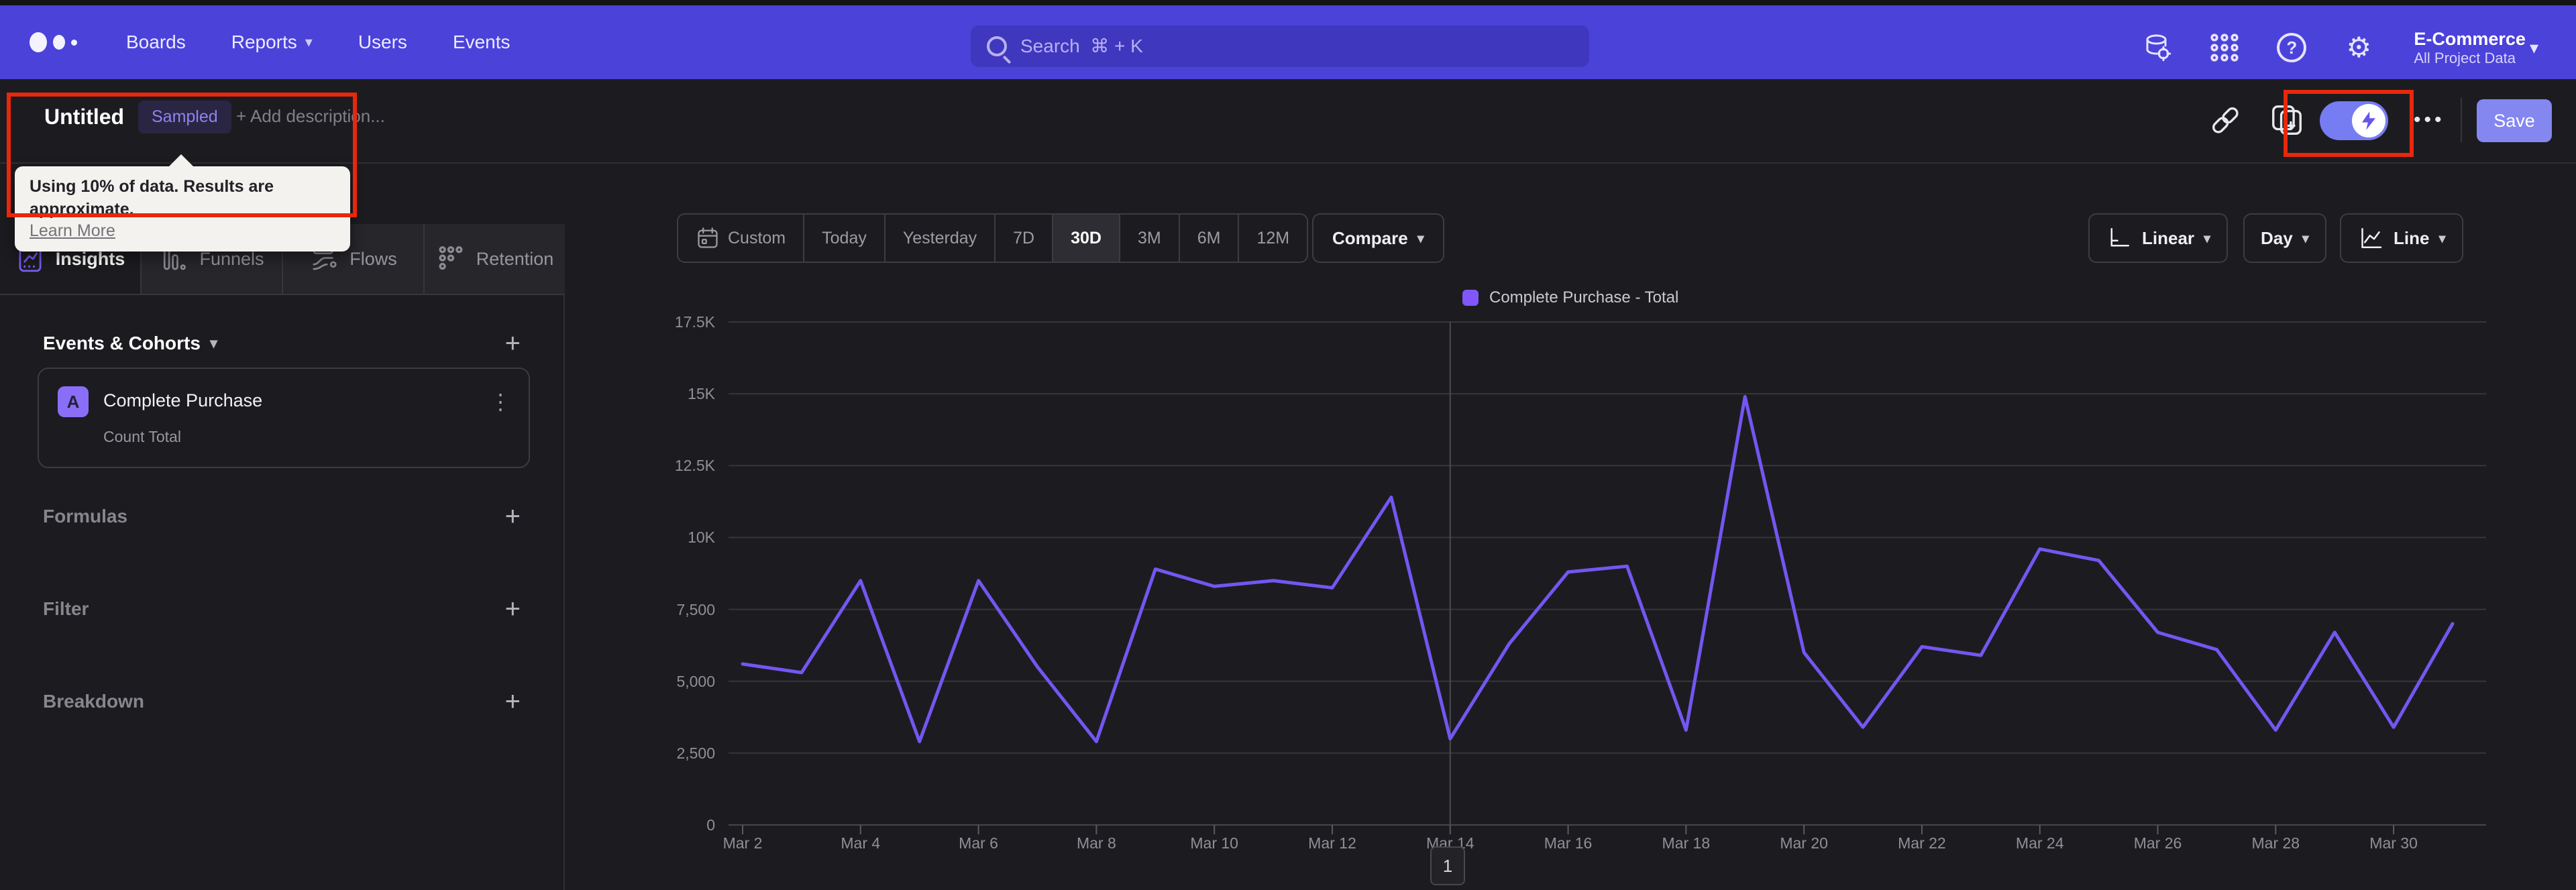 Image resolution: width=2576 pixels, height=890 pixels. What do you see at coordinates (264, 42) in the screenshot?
I see `nav-item-label: Reports` at bounding box center [264, 42].